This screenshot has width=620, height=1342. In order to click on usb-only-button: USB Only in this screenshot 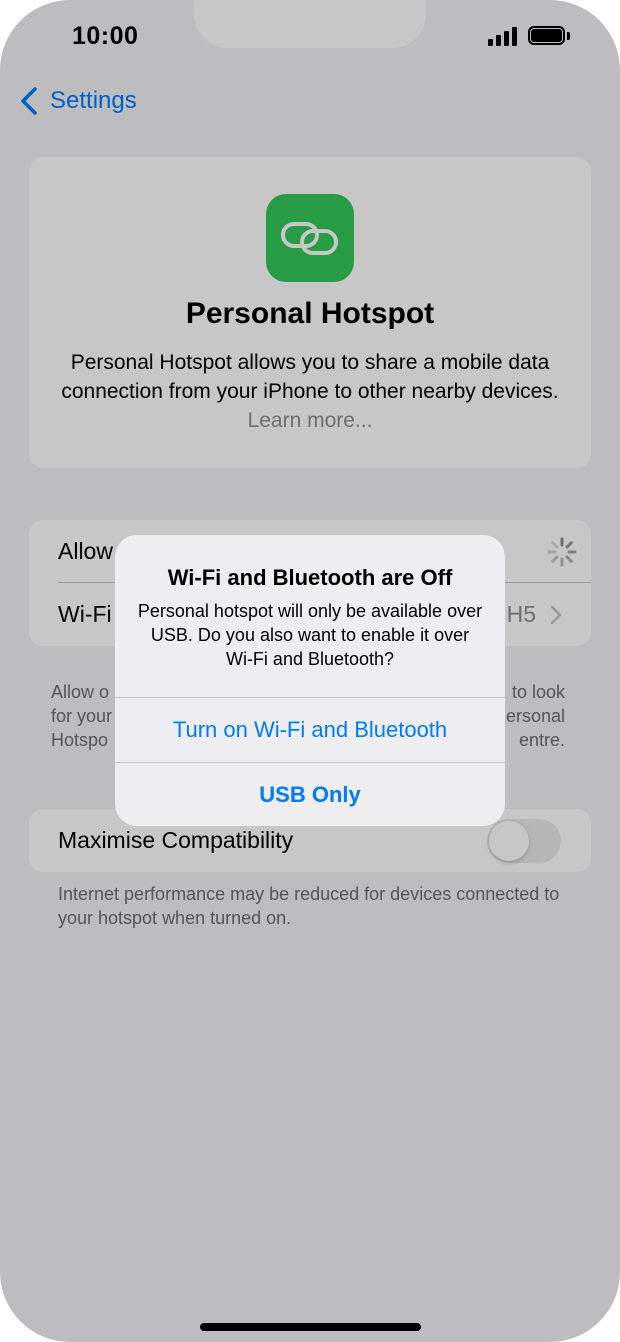, I will do `click(310, 794)`.